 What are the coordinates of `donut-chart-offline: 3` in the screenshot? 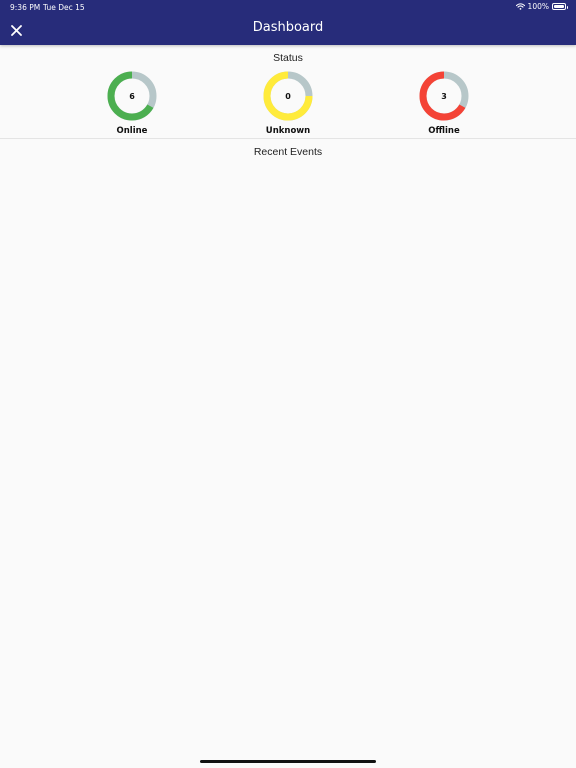 It's located at (444, 96).